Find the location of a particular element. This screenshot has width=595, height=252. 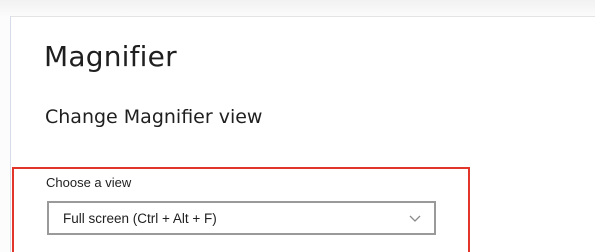

section-title: Change Magnifier view is located at coordinates (154, 117).